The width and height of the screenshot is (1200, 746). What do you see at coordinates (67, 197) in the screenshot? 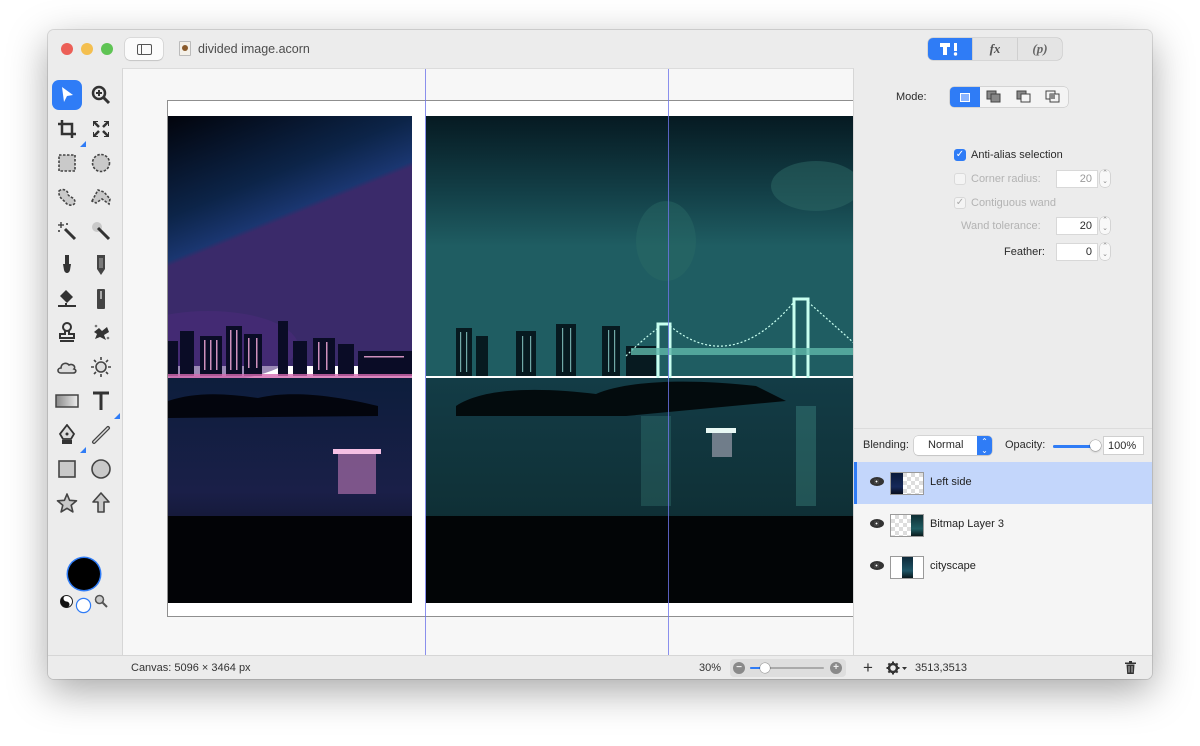
I see `tool-lasso` at bounding box center [67, 197].